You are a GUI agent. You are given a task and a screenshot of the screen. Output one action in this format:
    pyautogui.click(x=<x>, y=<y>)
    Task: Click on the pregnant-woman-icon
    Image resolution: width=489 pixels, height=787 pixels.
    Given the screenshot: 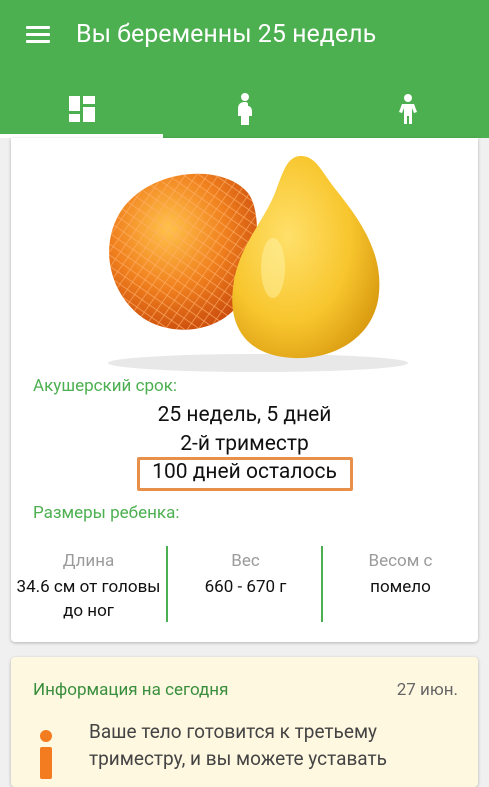 What is the action you would take?
    pyautogui.click(x=244, y=109)
    